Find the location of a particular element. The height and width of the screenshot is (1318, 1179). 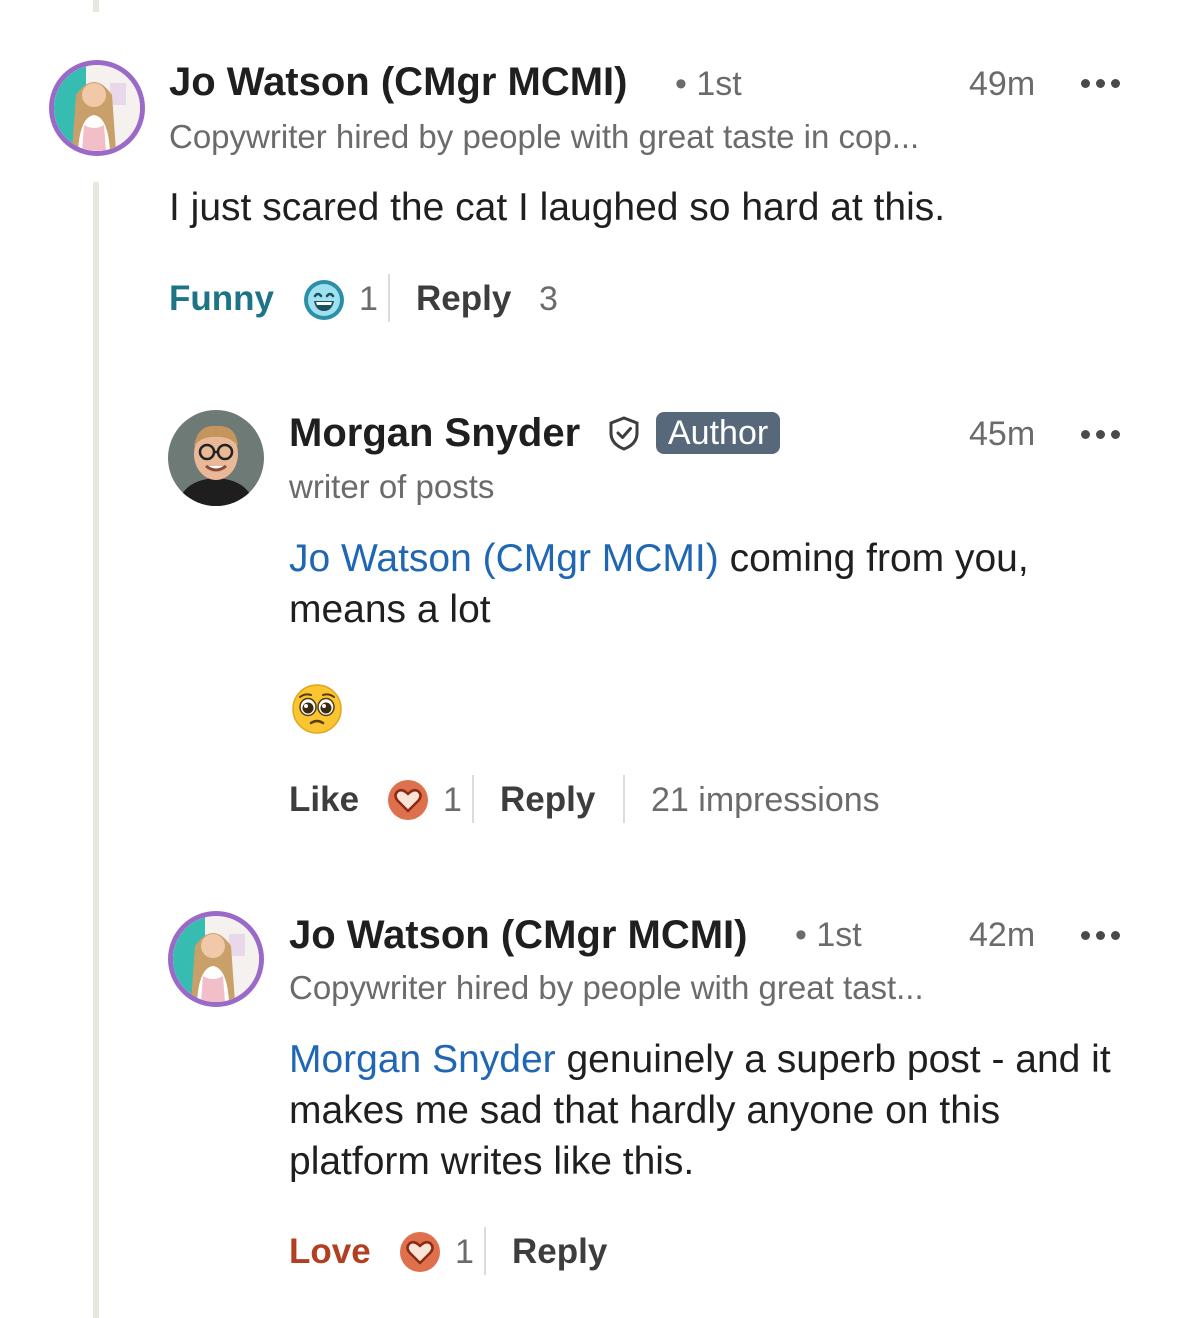

mention-link: Jo Watson (CMgr MCMI) is located at coordinates (504, 558).